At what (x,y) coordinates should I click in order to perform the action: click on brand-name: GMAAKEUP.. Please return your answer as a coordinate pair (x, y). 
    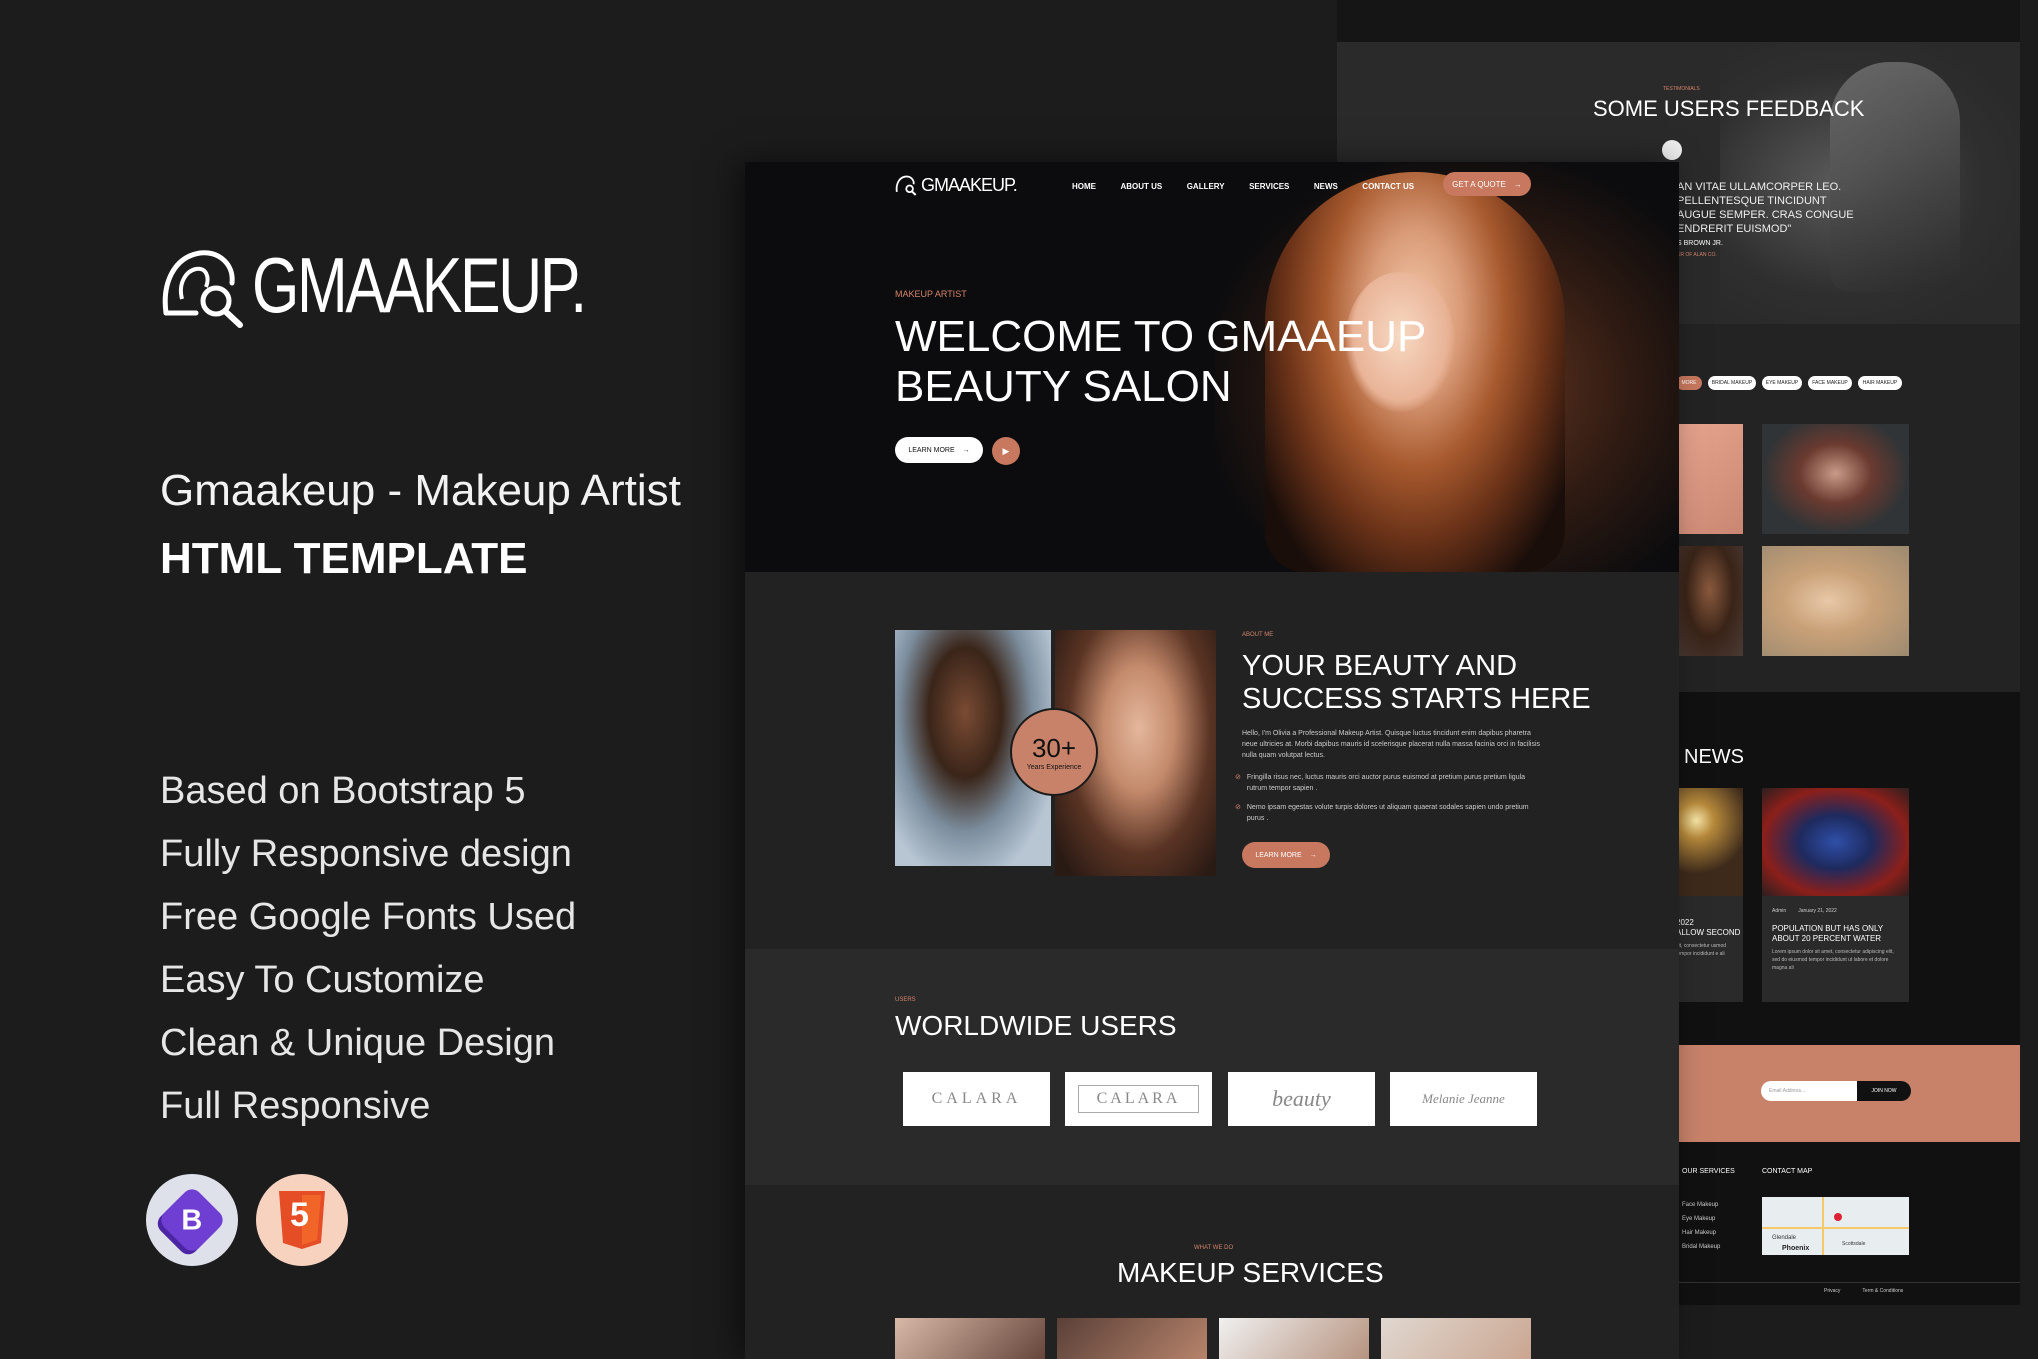
    Looking at the image, I should click on (419, 285).